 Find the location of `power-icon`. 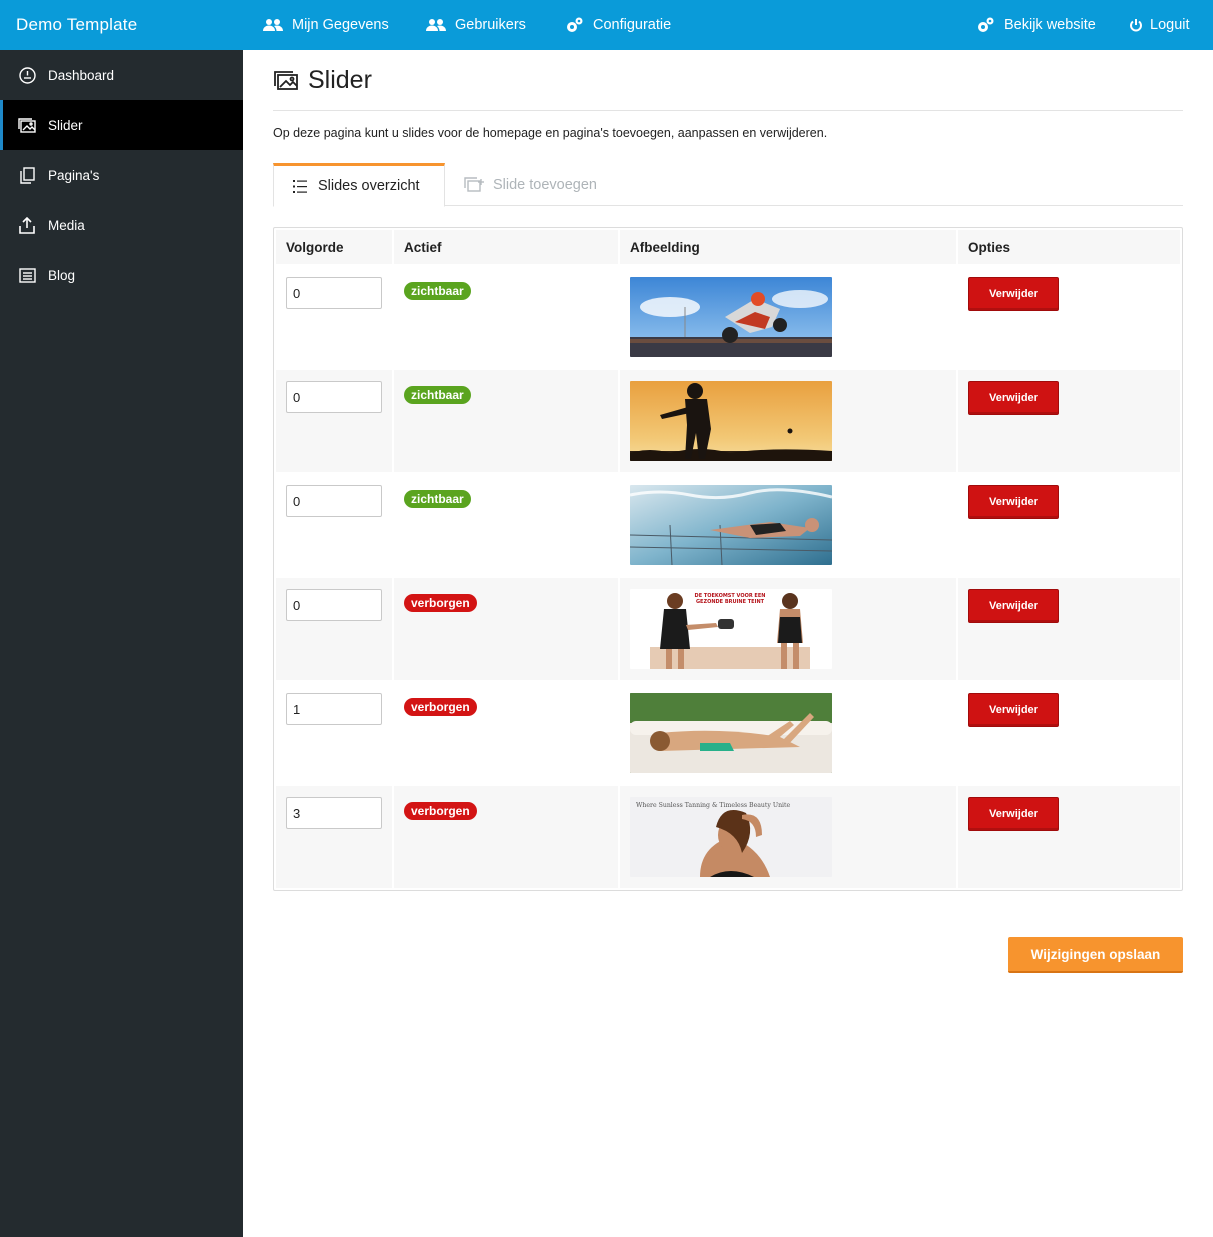

power-icon is located at coordinates (1136, 25).